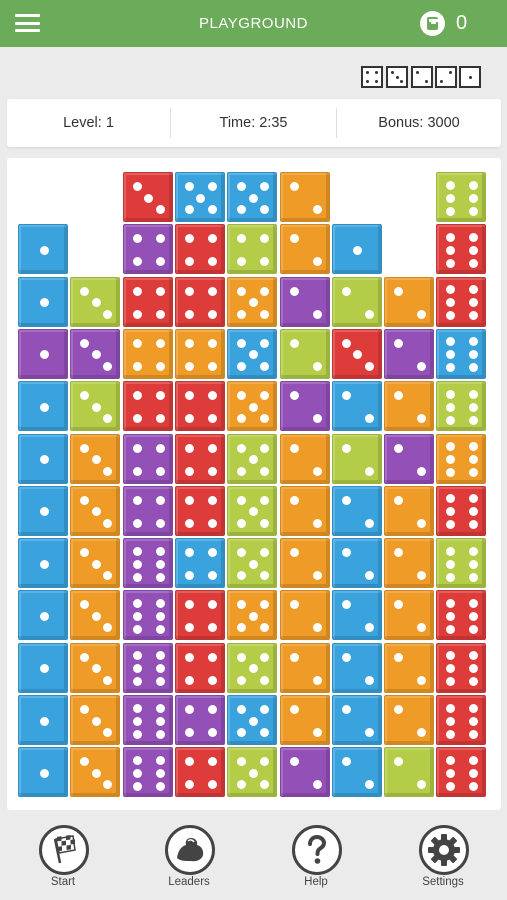  I want to click on purple-die-three, so click(95, 353).